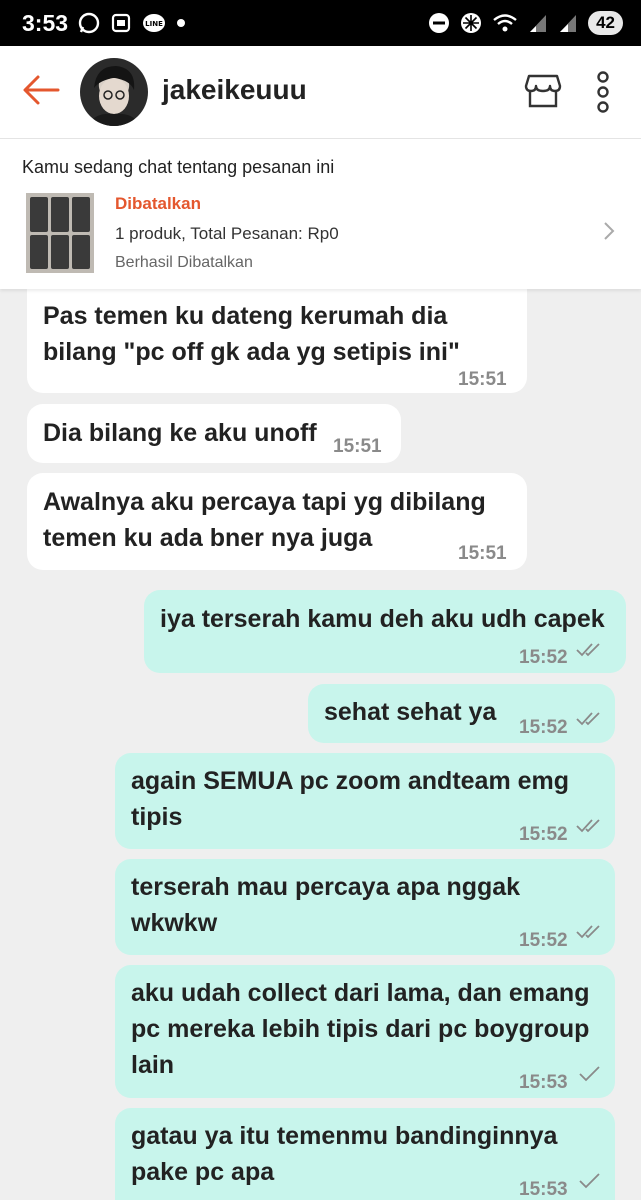 The image size is (641, 1200). What do you see at coordinates (382, 619) in the screenshot?
I see `message-text: iya terserah kamu deh aku udh capek` at bounding box center [382, 619].